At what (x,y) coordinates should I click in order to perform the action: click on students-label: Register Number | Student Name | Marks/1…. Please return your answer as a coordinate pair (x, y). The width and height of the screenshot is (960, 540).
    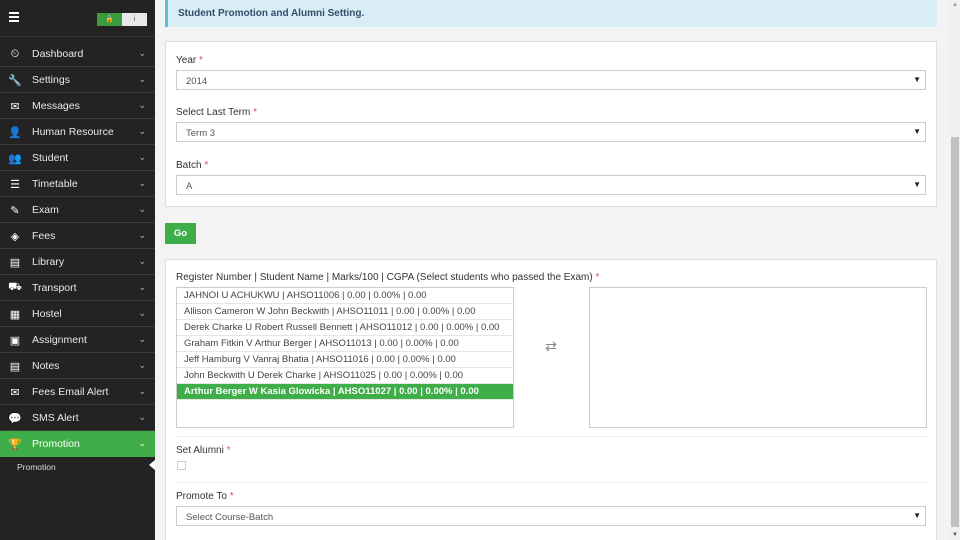
    Looking at the image, I should click on (388, 277).